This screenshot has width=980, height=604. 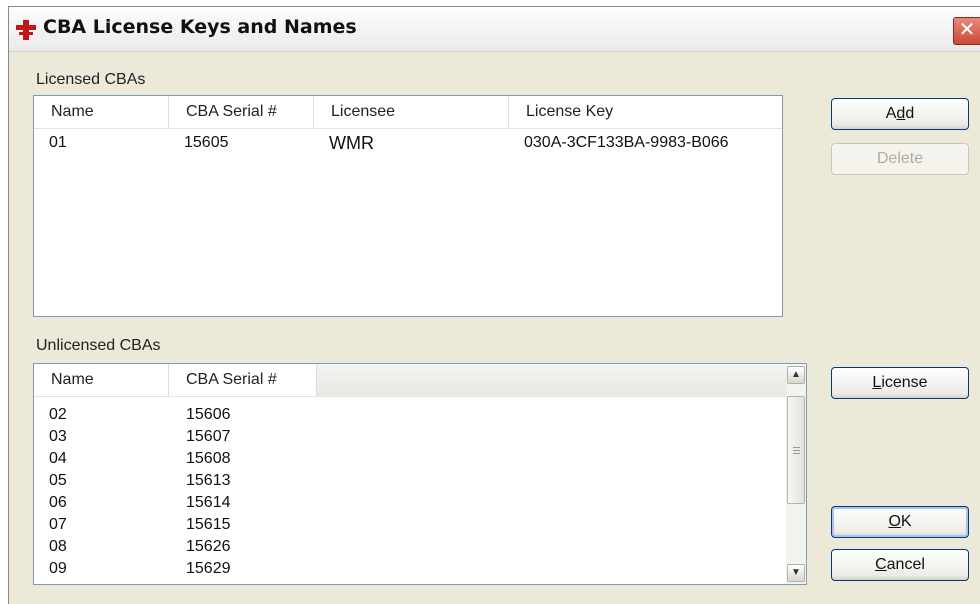 I want to click on close-icon: ✕, so click(x=966, y=31).